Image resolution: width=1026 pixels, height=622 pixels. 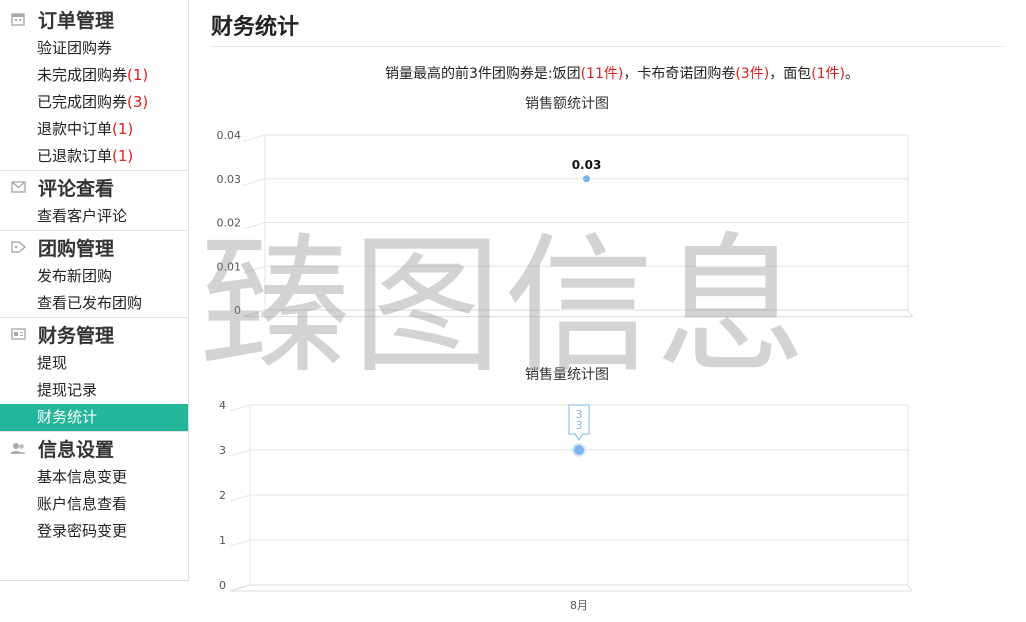 What do you see at coordinates (468, 74) in the screenshot?
I see `summary-prefix: 销量最高的前3件团购券是:` at bounding box center [468, 74].